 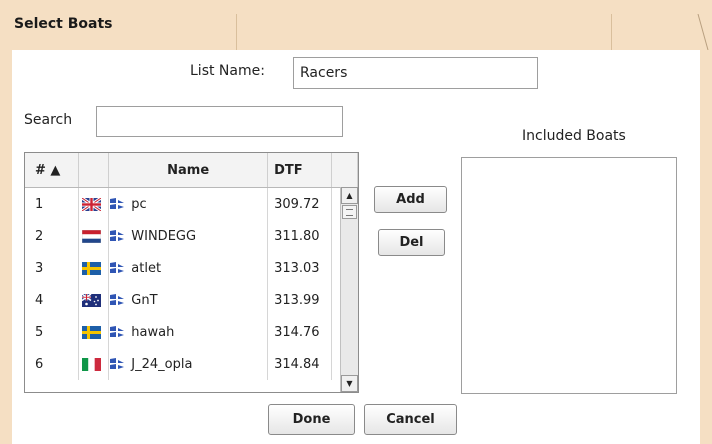 I want to click on list-name-label: List Name:, so click(x=227, y=71).